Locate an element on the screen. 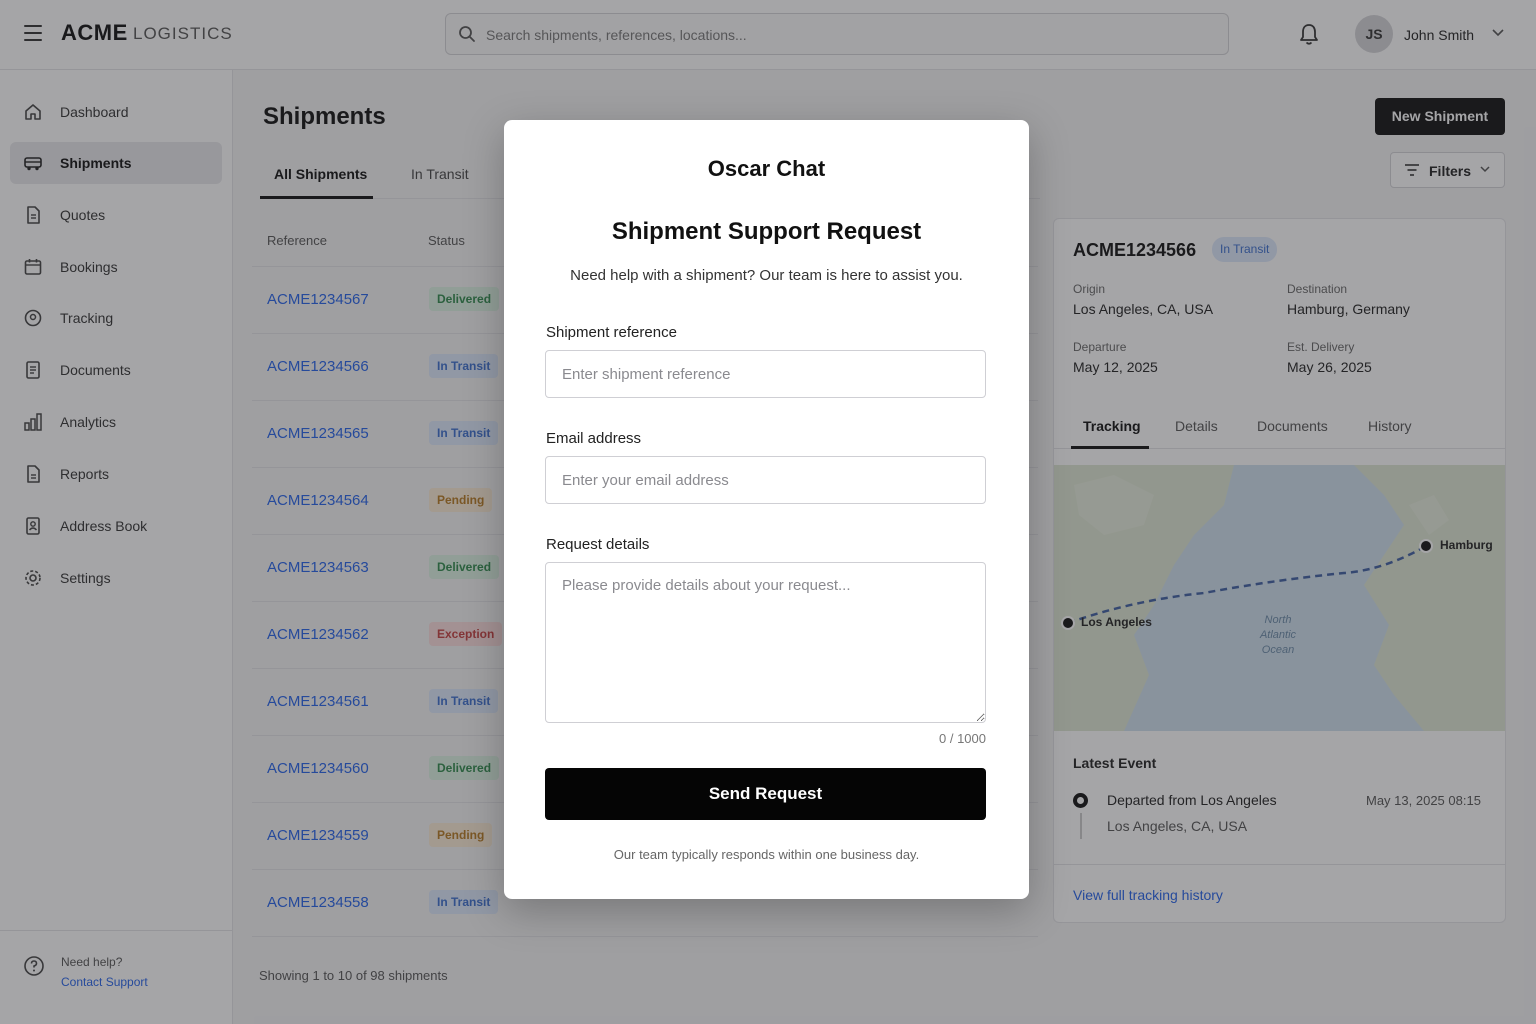 This screenshot has width=1536, height=1024. email-field is located at coordinates (765, 480).